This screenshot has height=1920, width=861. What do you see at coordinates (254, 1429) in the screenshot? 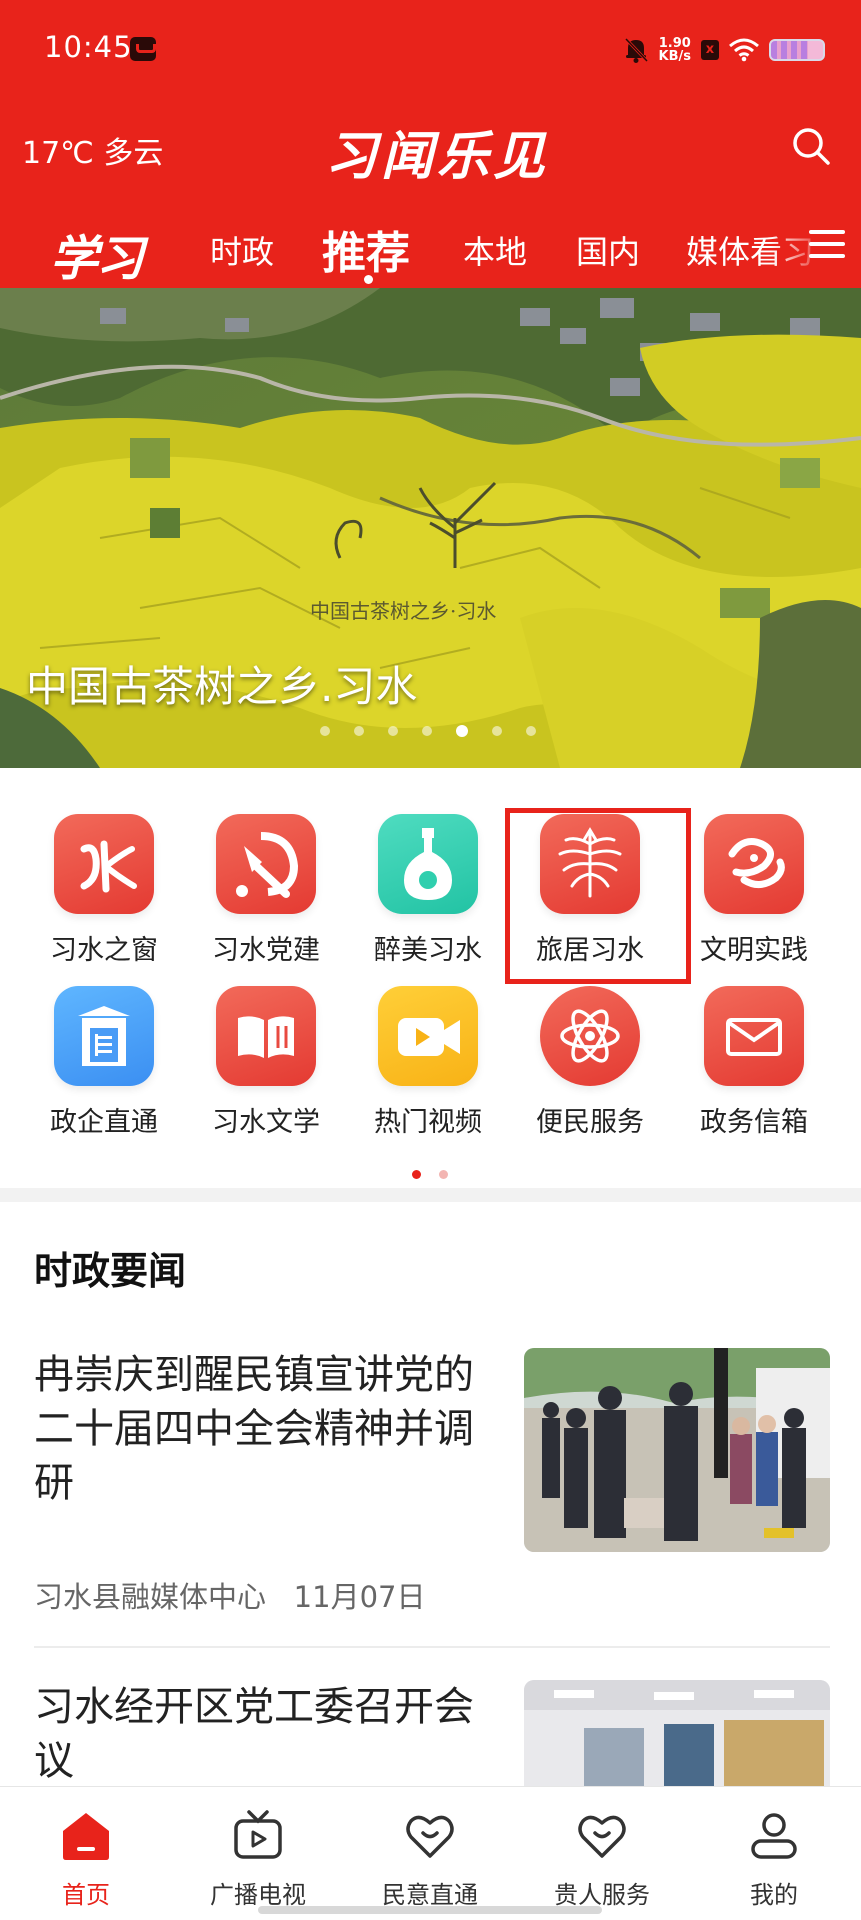
I see `news-title: 冉崇庆到醒民镇宣讲党的二十届四中全会精神并调研` at bounding box center [254, 1429].